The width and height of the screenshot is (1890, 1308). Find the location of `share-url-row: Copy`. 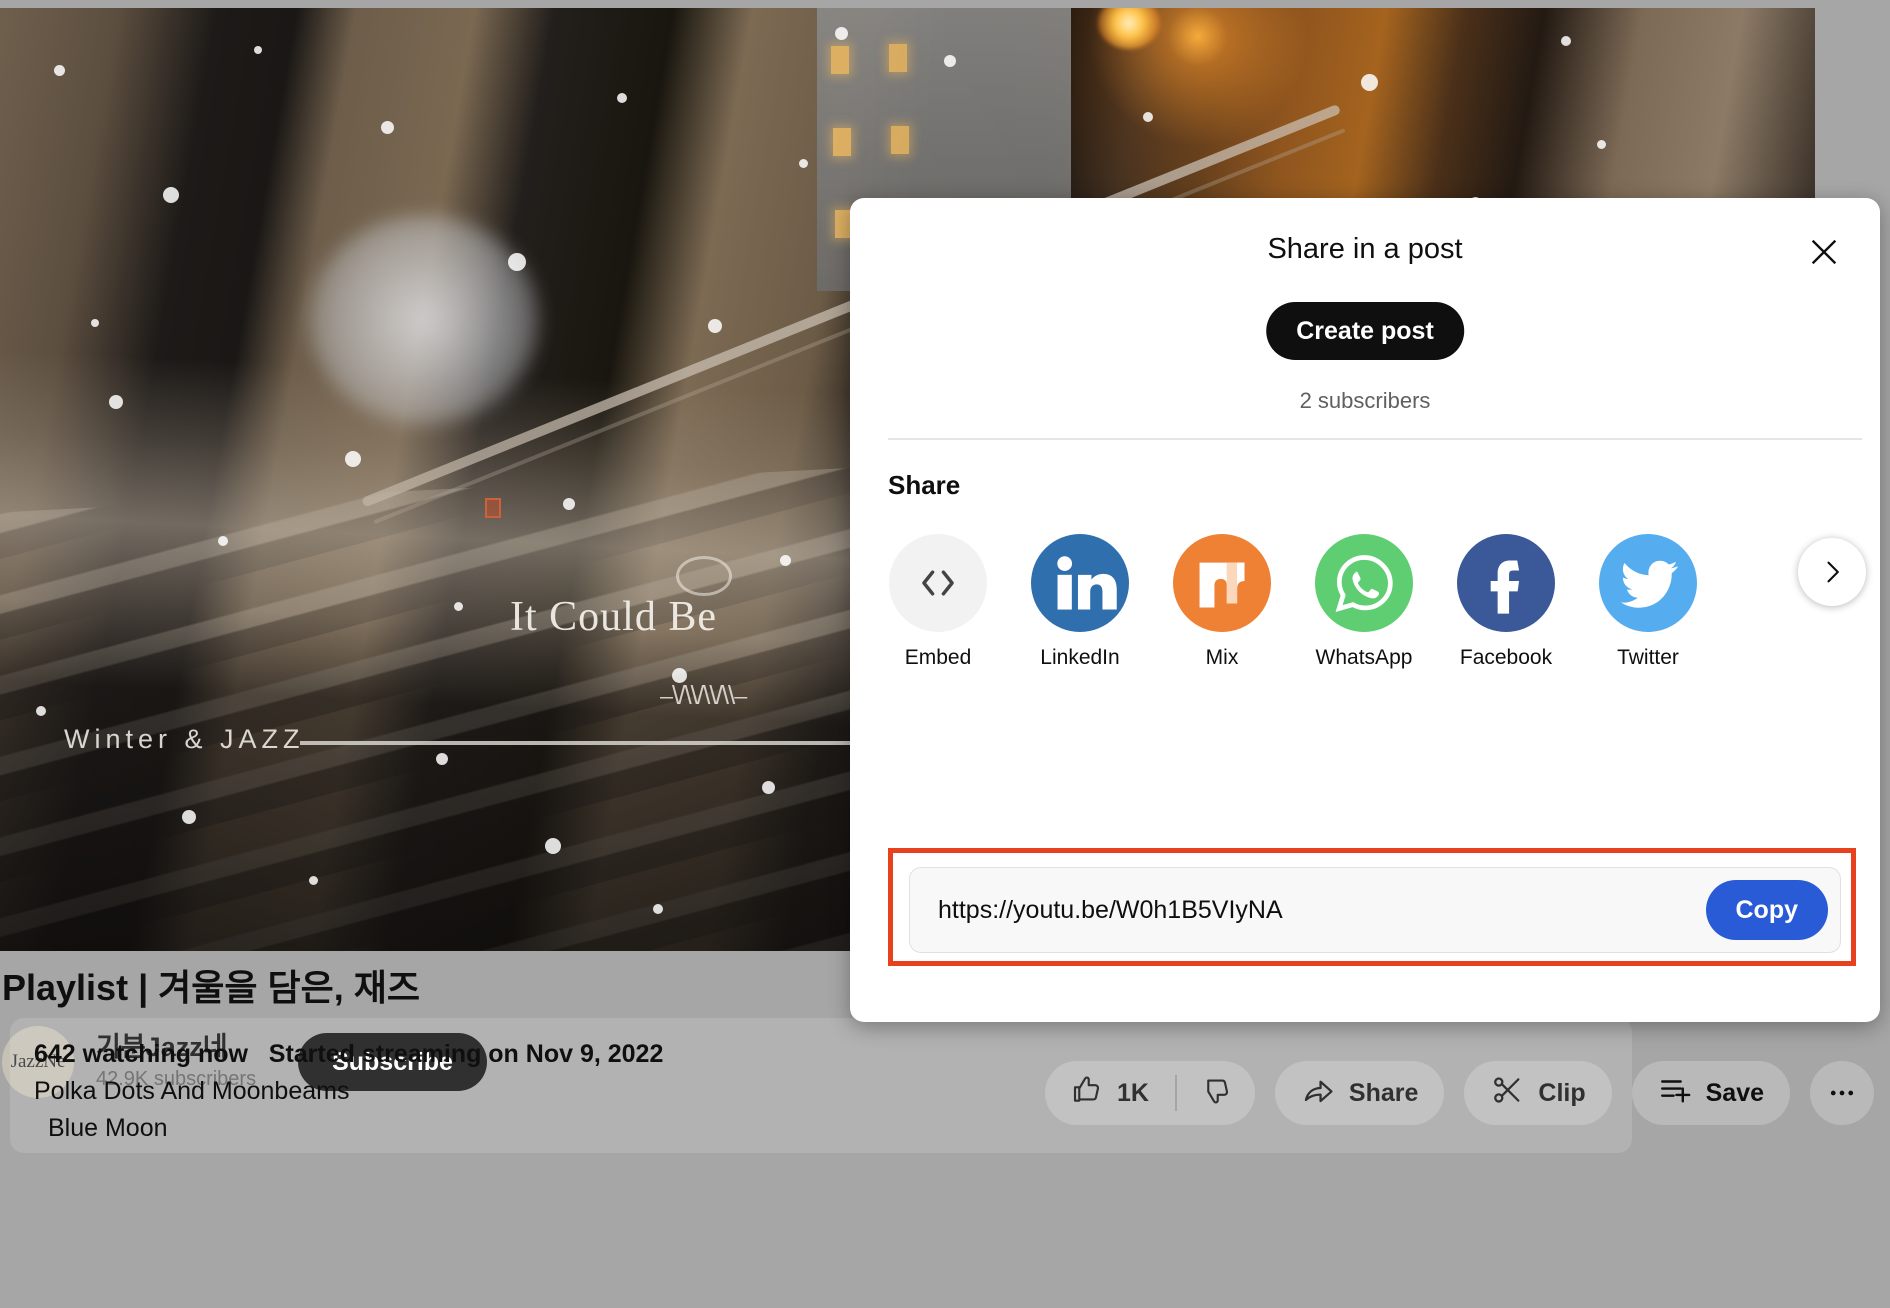

share-url-row: Copy is located at coordinates (1375, 910).